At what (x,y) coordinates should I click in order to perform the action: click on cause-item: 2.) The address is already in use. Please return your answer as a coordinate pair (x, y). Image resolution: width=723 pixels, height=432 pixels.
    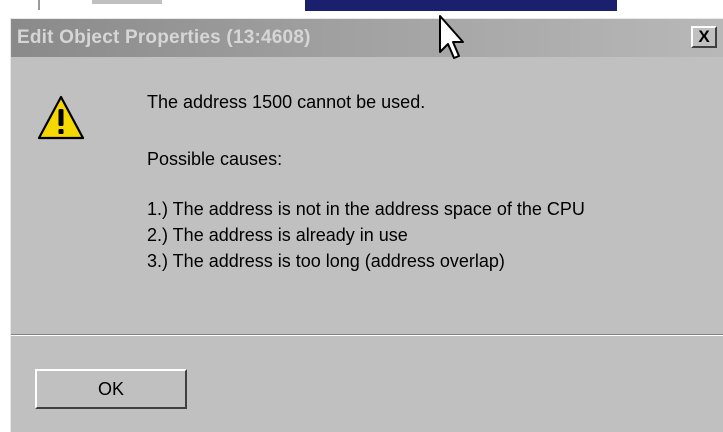
    Looking at the image, I should click on (277, 235).